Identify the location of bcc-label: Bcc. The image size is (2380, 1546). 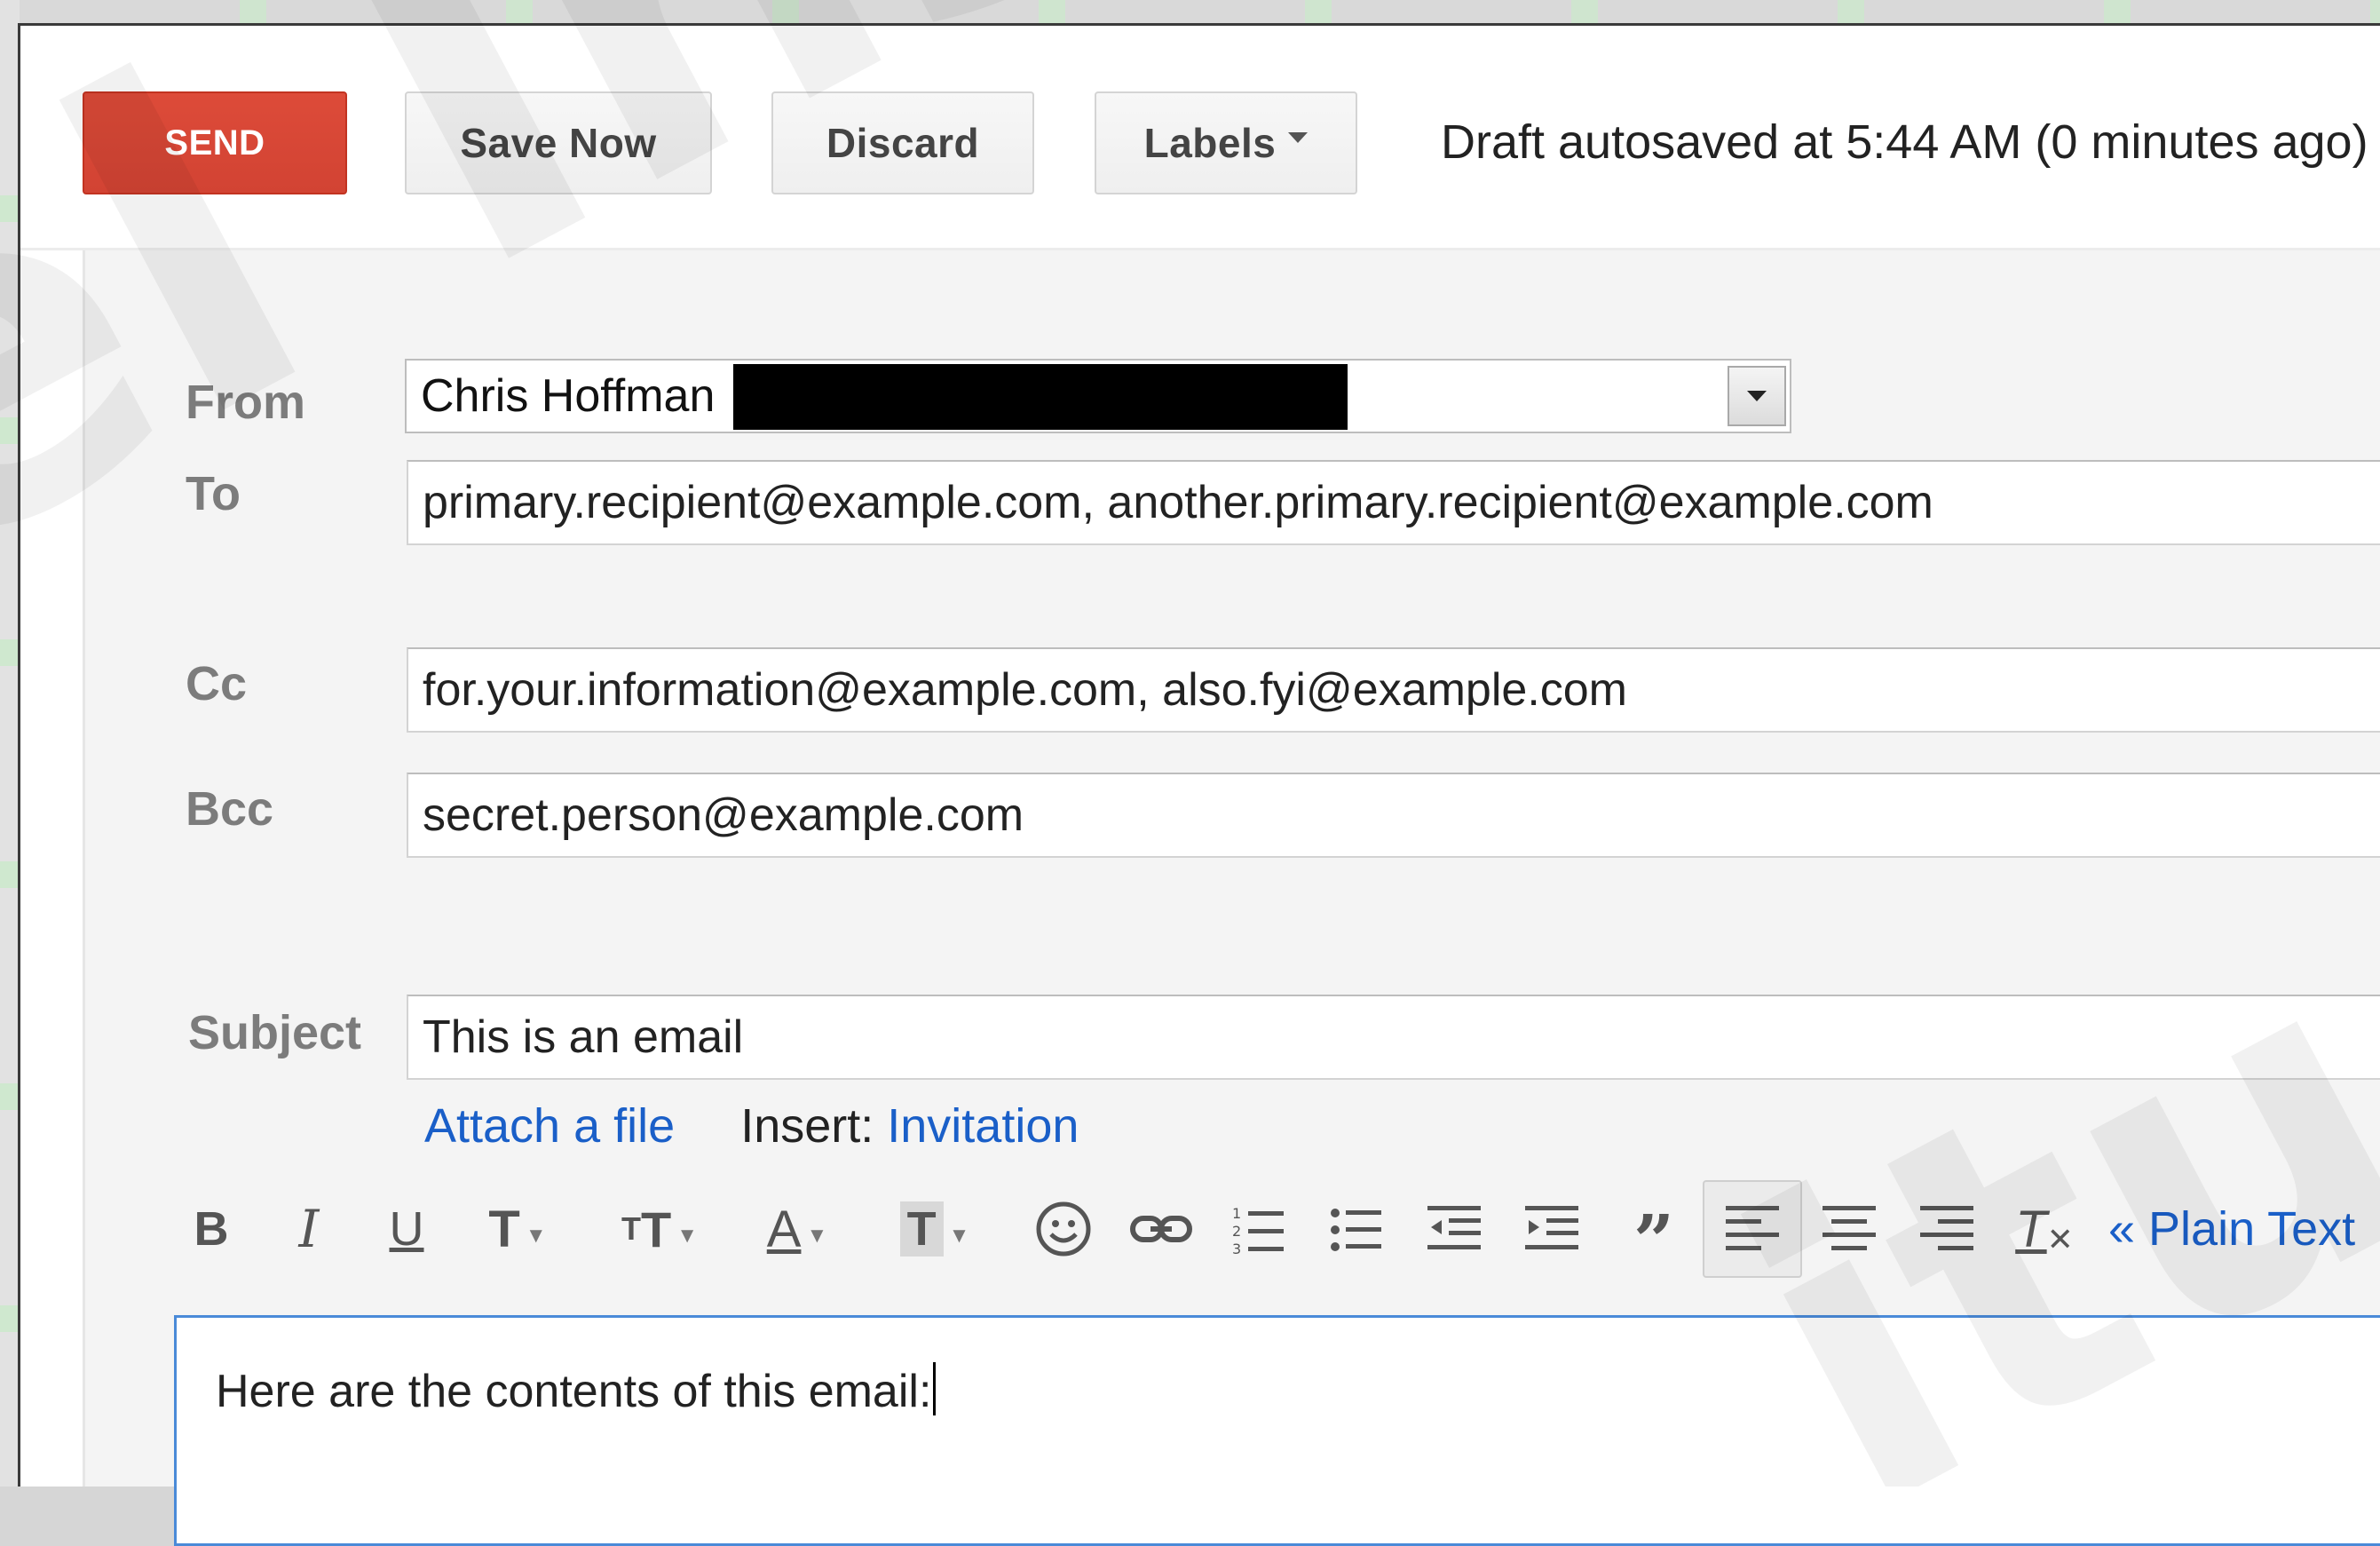
(230, 809).